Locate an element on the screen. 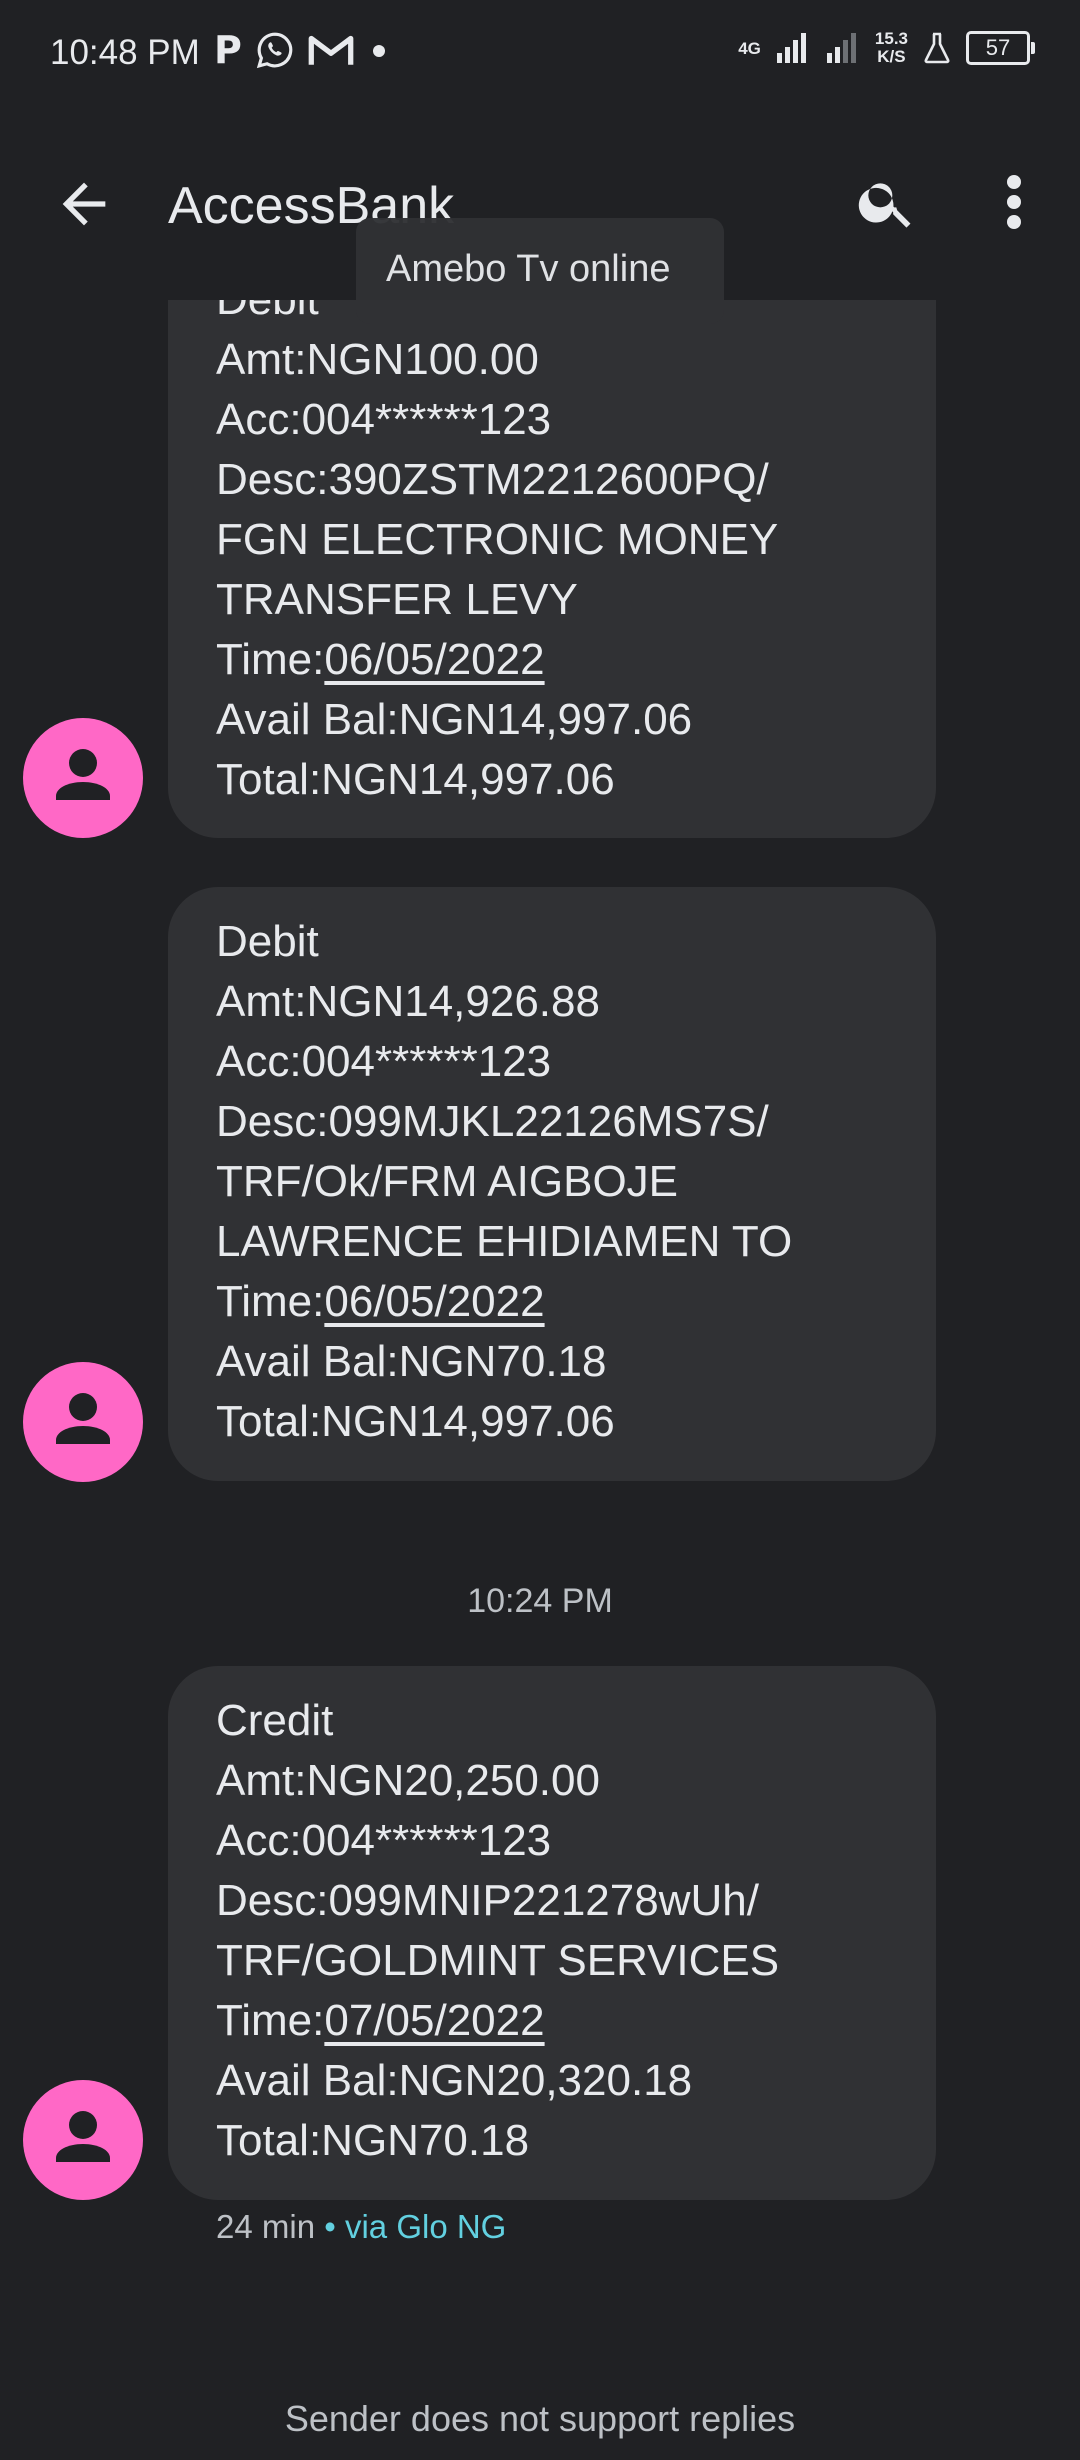 The width and height of the screenshot is (1080, 2460). message-line: Desc:099MJKL22126MS7S/ is located at coordinates (492, 1121).